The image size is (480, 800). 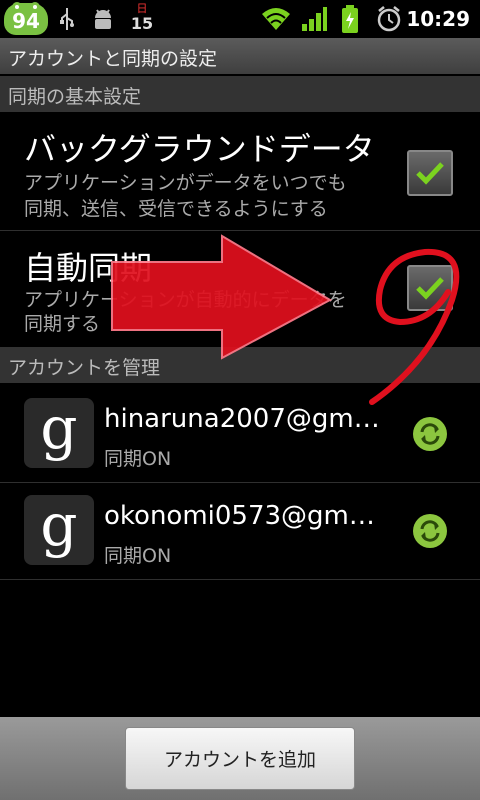 I want to click on account-email: okonomi0573@gmail.com, so click(x=247, y=516).